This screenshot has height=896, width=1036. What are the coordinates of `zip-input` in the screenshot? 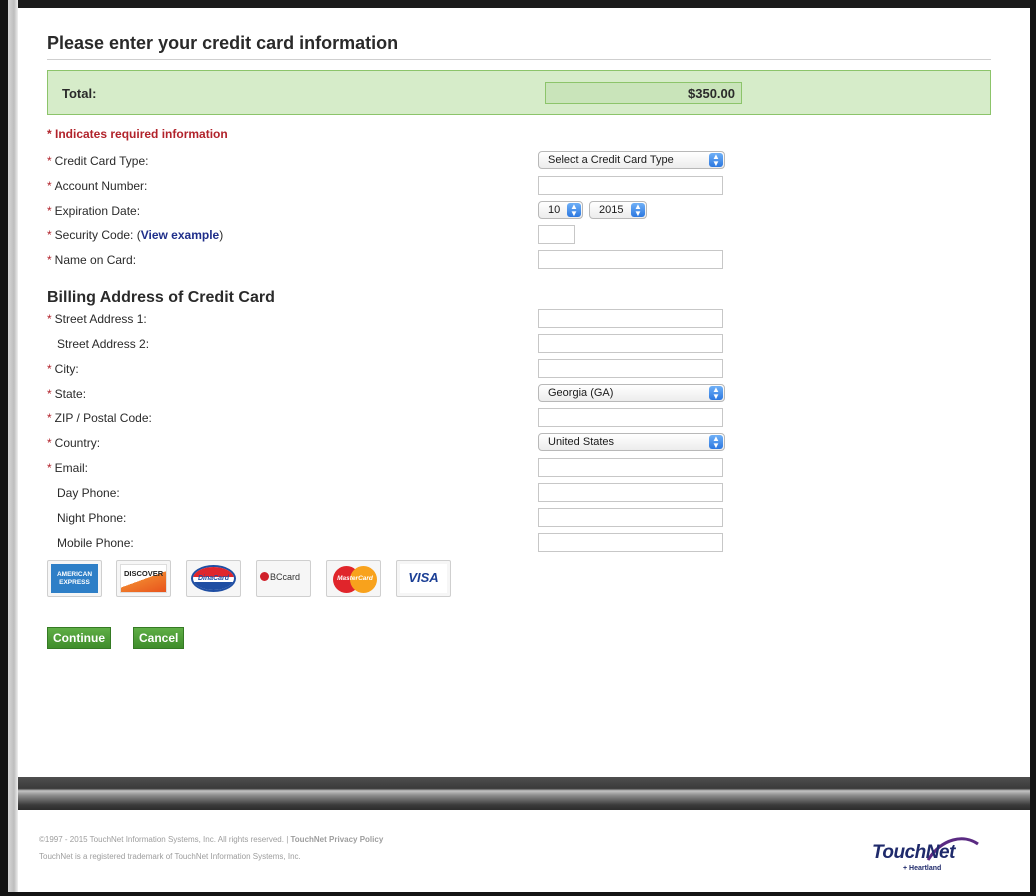 It's located at (630, 417).